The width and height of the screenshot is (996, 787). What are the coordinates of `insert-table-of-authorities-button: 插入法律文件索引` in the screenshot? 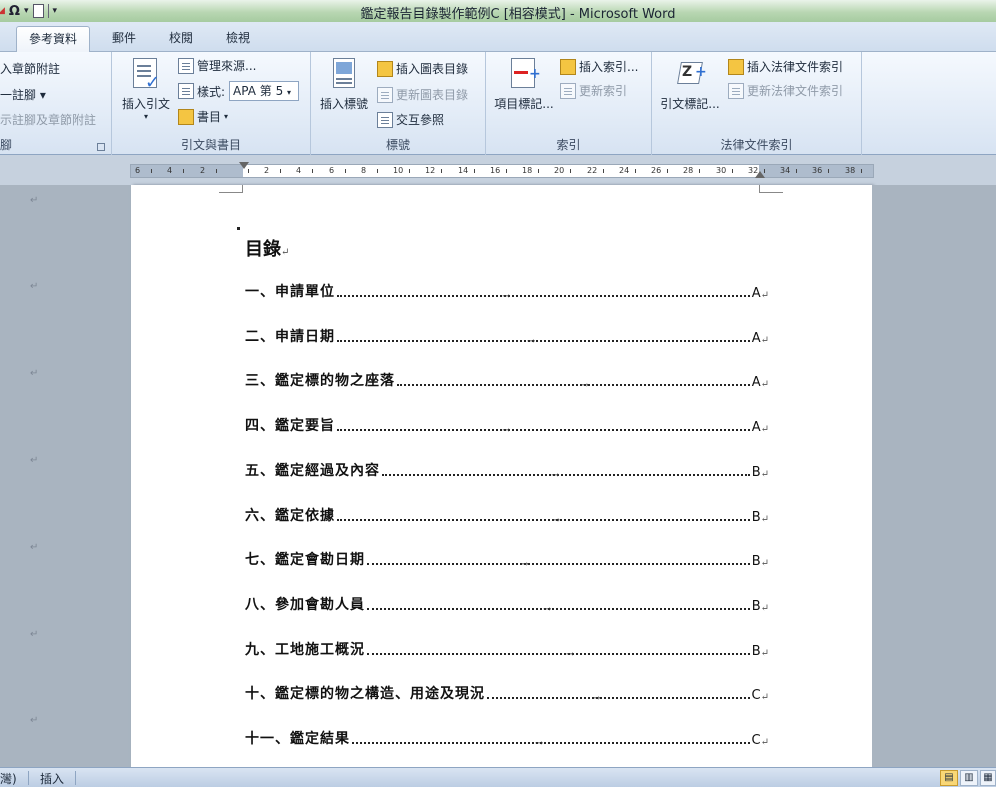 It's located at (785, 66).